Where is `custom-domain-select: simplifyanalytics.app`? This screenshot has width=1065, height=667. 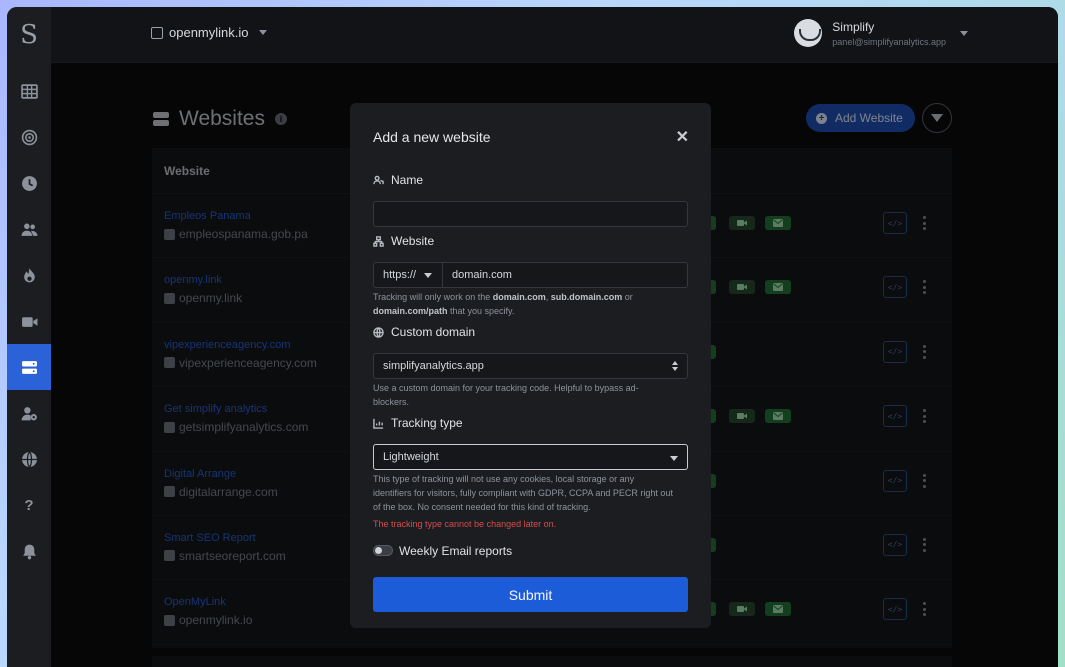 custom-domain-select: simplifyanalytics.app is located at coordinates (530, 366).